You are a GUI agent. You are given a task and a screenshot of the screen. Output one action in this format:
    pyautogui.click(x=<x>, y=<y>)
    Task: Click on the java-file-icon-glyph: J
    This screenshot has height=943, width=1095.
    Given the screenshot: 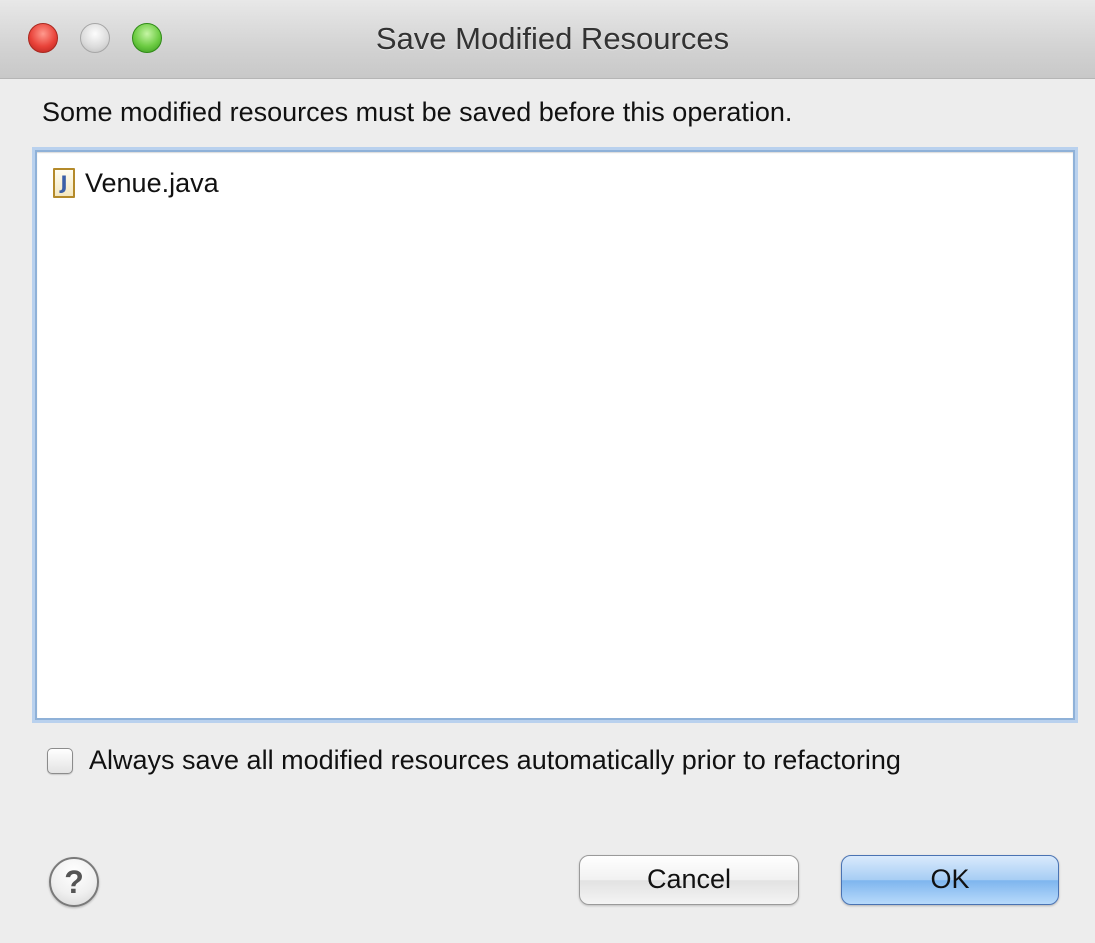 What is the action you would take?
    pyautogui.click(x=64, y=183)
    